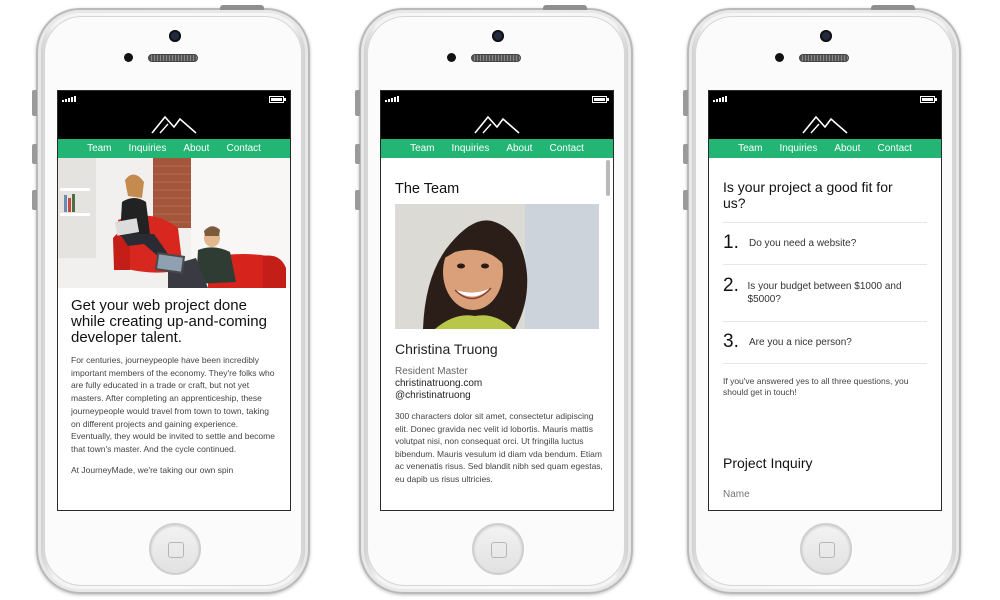 This screenshot has width=1000, height=600. I want to click on inquiry-form-title: Project Inquiry, so click(768, 463).